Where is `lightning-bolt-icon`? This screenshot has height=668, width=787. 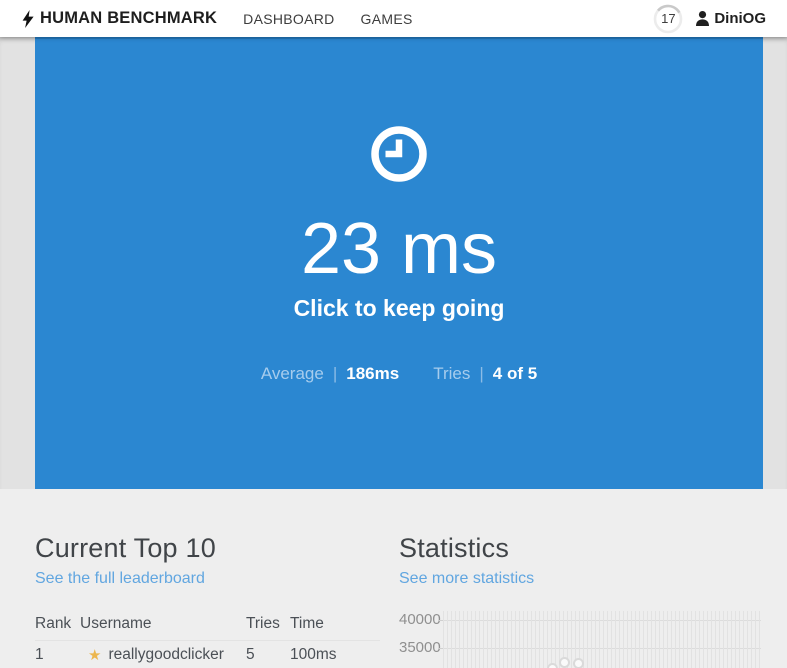
lightning-bolt-icon is located at coordinates (28, 18).